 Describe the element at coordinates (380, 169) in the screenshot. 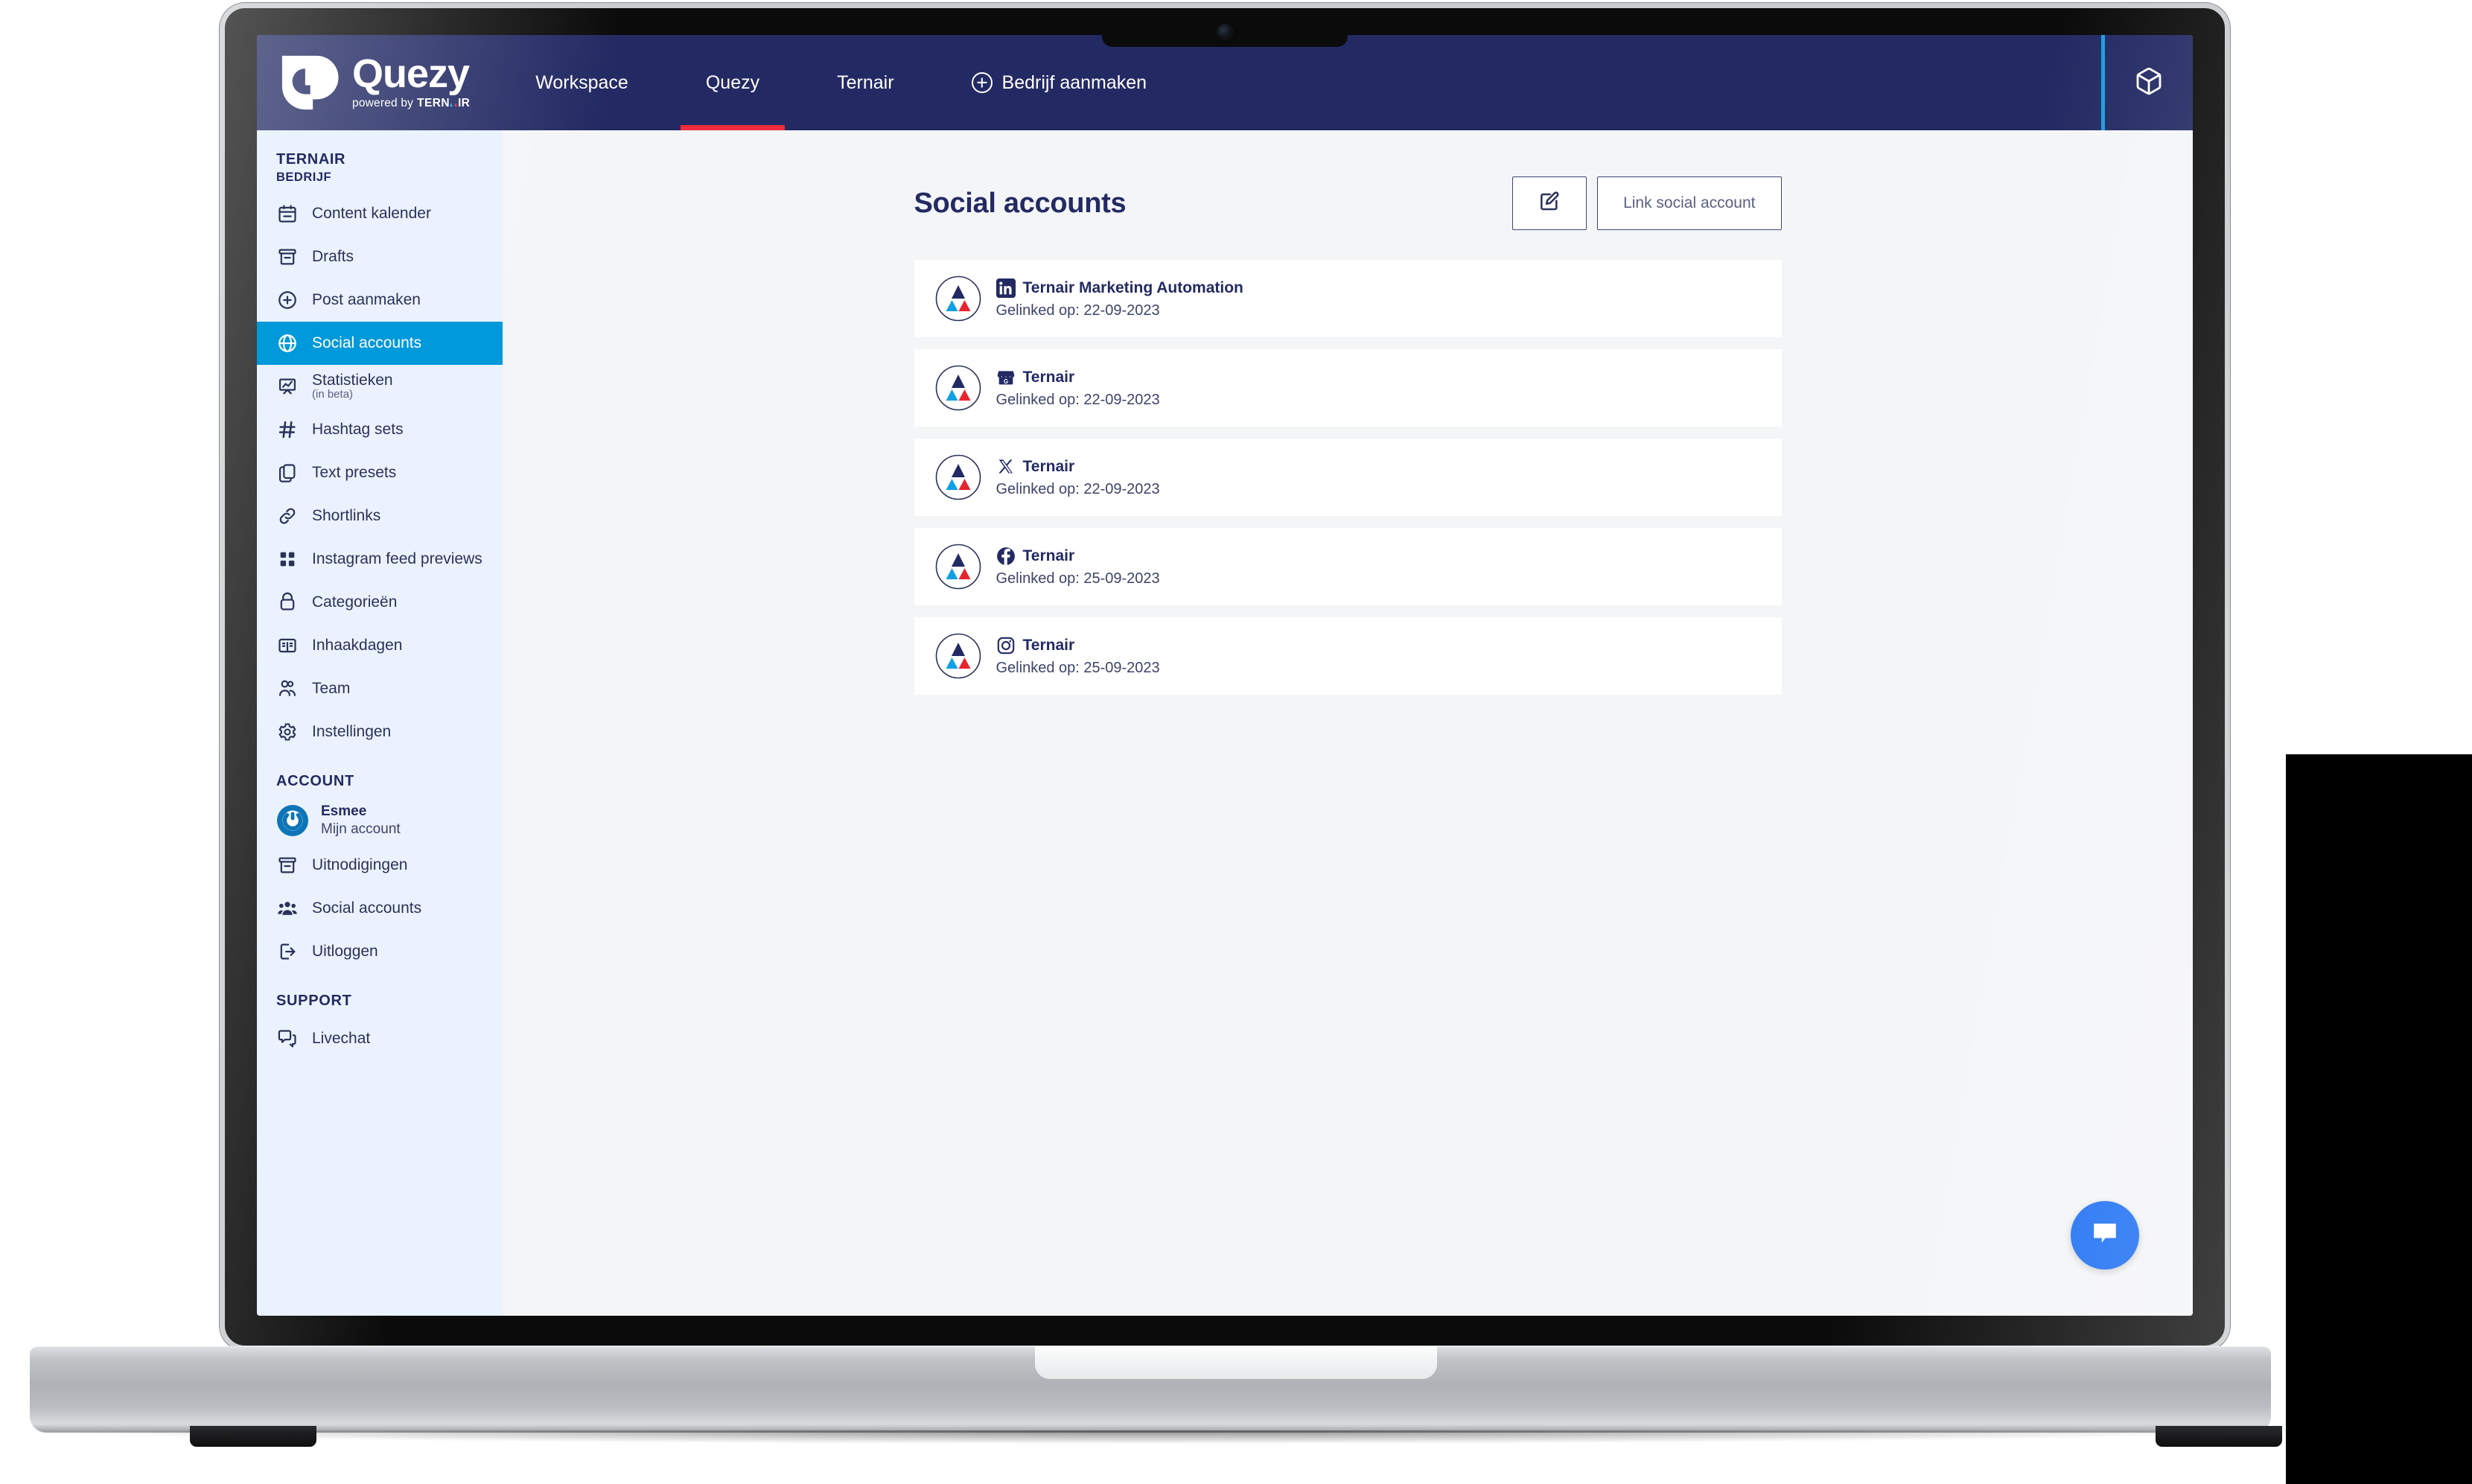

I see `sidebar-org-header: TERNAIR BEDRIJF` at that location.